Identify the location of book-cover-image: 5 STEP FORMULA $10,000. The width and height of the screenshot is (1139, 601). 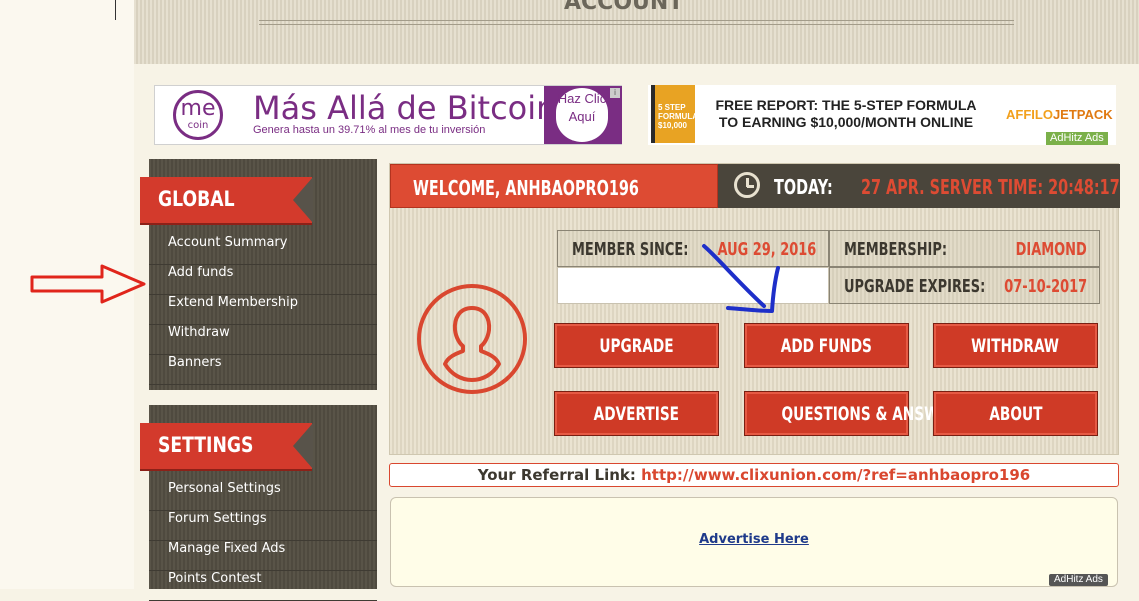
(674, 114).